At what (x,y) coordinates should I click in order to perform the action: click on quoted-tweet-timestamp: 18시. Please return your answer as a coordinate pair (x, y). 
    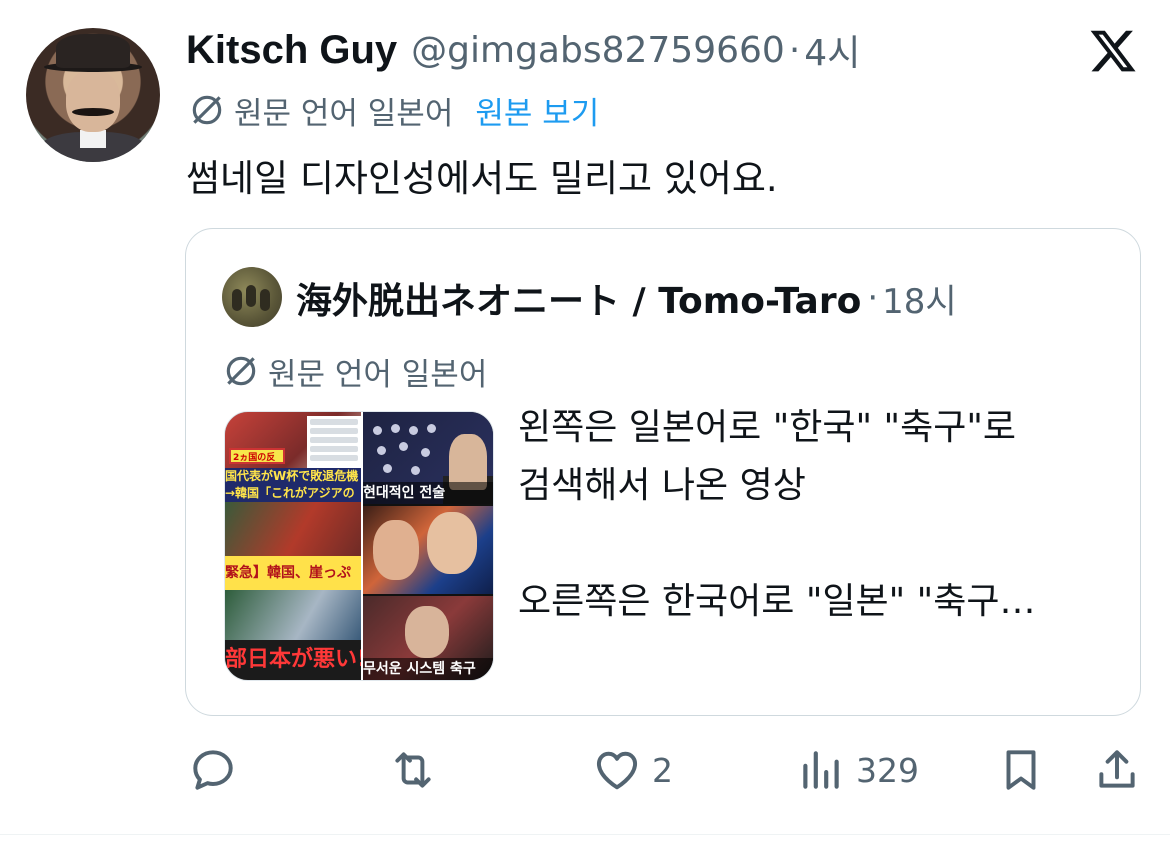
    Looking at the image, I should click on (919, 298).